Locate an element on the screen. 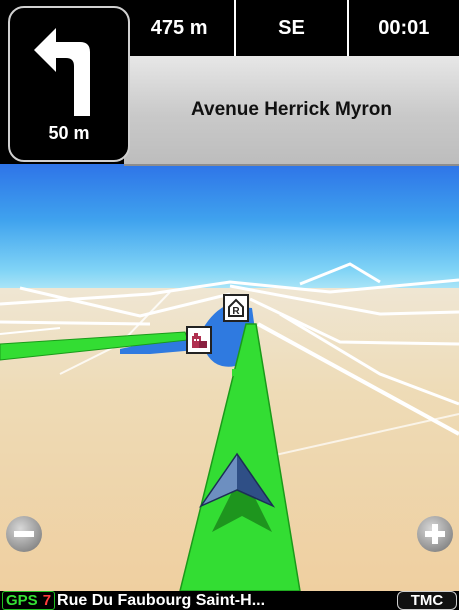  plus-icon is located at coordinates (435, 534).